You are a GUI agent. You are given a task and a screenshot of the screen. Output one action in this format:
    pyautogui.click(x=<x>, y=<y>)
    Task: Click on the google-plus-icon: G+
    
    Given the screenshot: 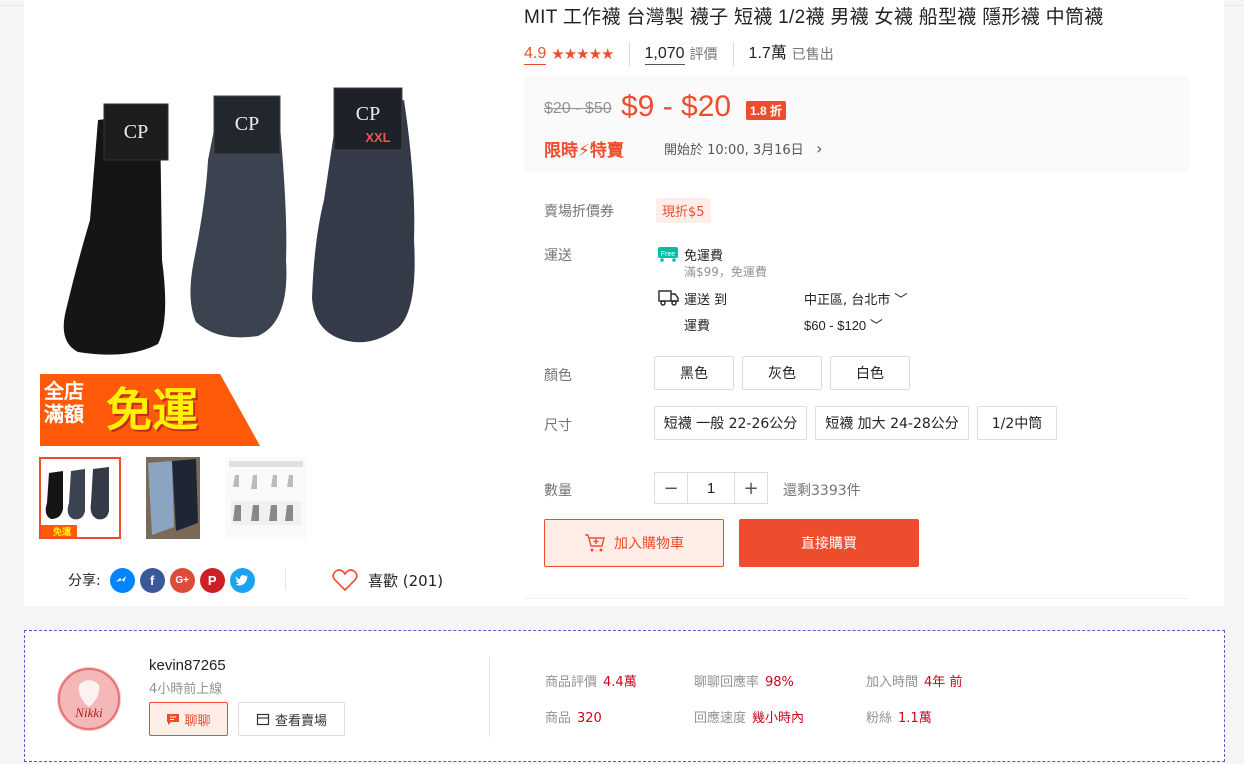 What is the action you would take?
    pyautogui.click(x=182, y=580)
    